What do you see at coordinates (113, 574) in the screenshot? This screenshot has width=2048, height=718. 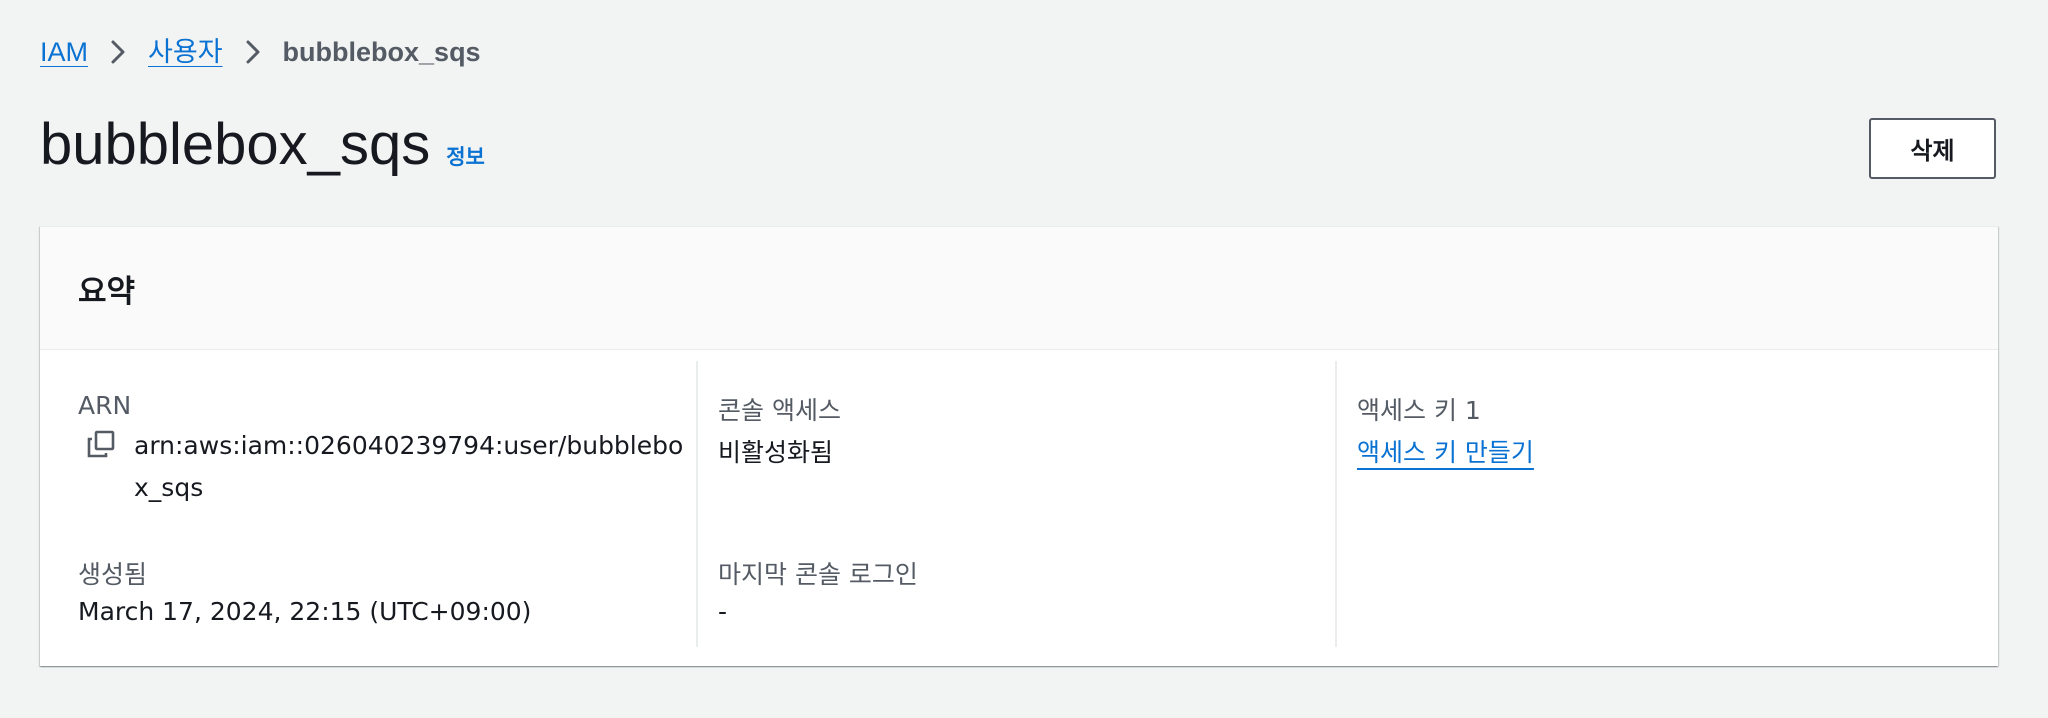 I see `created-label: 생성됨` at bounding box center [113, 574].